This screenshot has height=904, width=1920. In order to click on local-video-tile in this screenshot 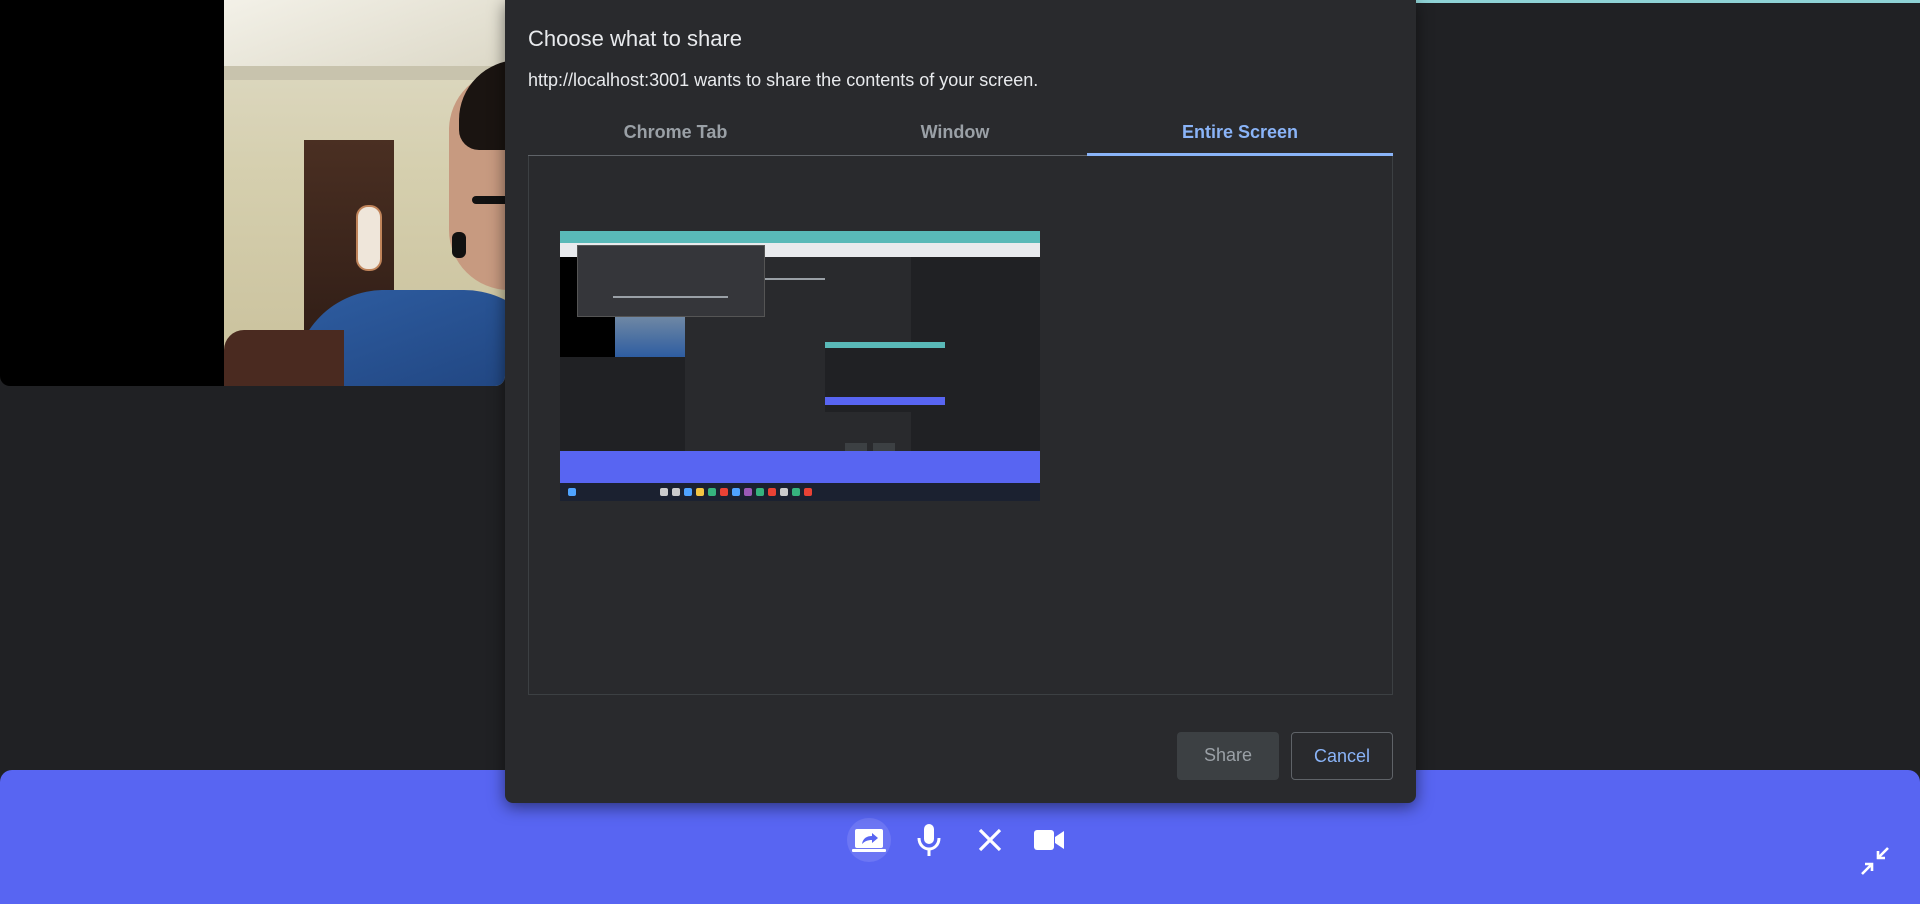, I will do `click(252, 193)`.